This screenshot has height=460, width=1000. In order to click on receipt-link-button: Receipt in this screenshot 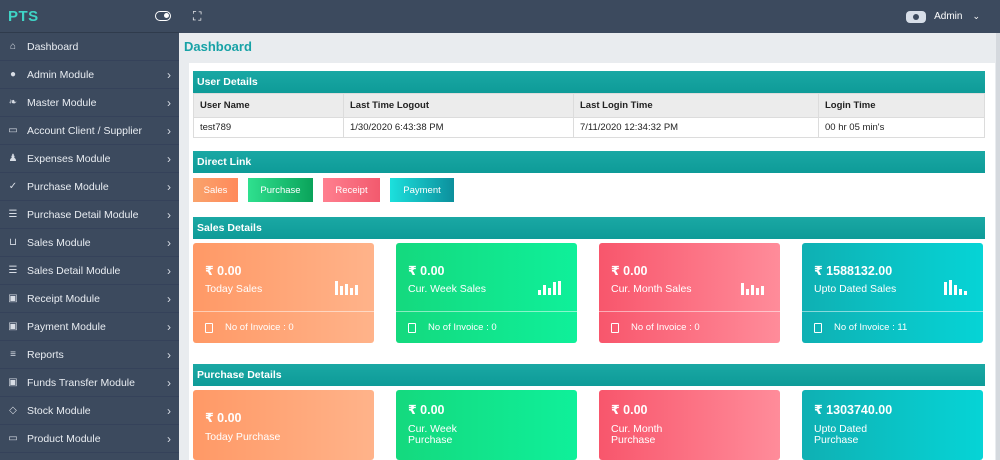, I will do `click(351, 190)`.